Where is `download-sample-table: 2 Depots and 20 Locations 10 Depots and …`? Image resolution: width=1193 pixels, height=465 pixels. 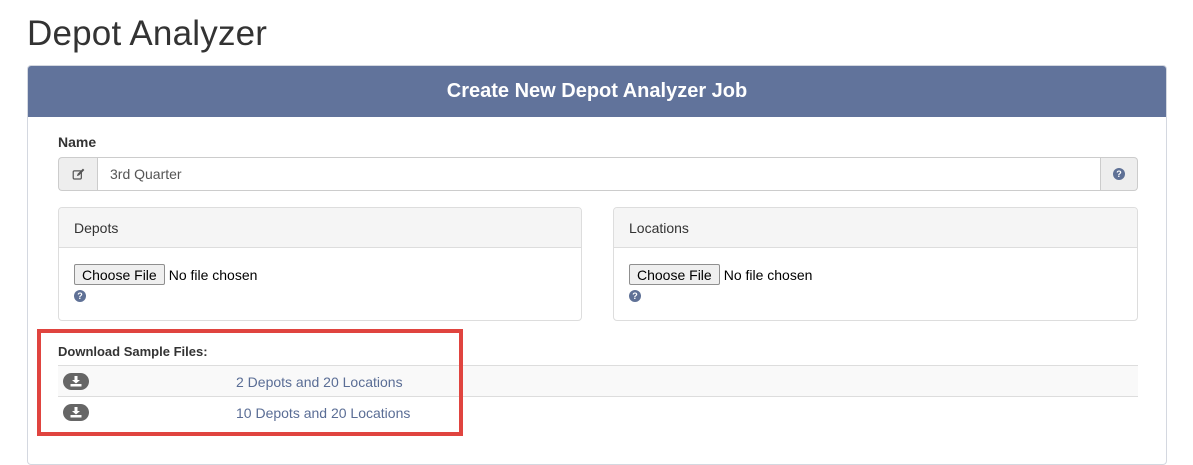 download-sample-table: 2 Depots and 20 Locations 10 Depots and … is located at coordinates (598, 396).